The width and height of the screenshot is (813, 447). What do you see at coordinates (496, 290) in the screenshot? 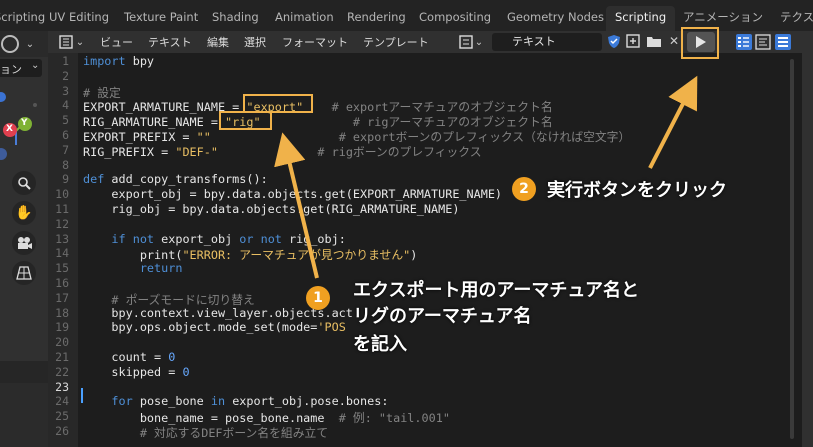
I see `step1-line1: エクスポート用のアーマチュア名と` at bounding box center [496, 290].